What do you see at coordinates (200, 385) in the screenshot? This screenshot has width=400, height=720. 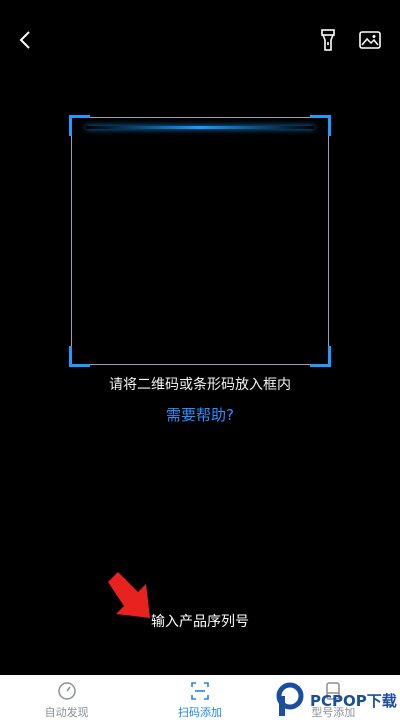 I see `scan-hint: 请将二维码或条形码放入框内` at bounding box center [200, 385].